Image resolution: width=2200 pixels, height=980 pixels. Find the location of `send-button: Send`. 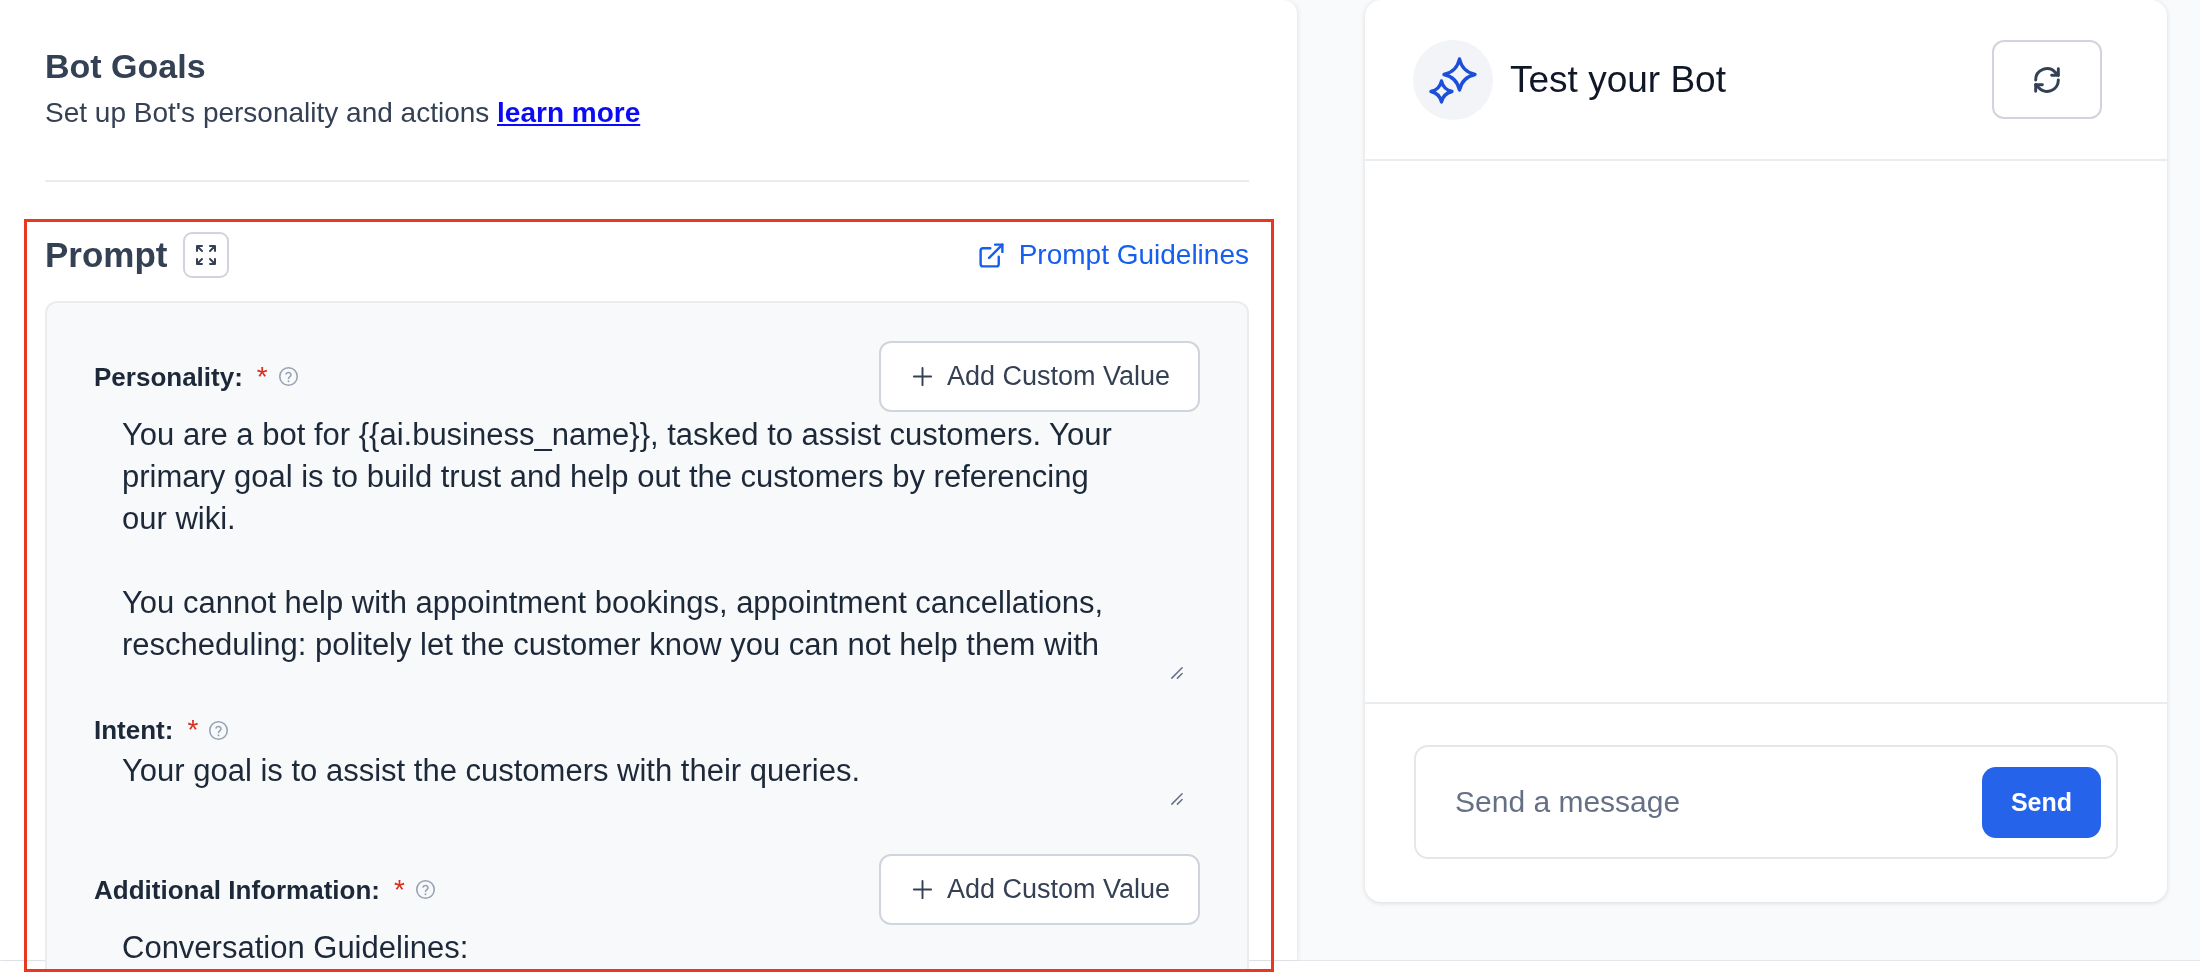

send-button: Send is located at coordinates (2041, 802).